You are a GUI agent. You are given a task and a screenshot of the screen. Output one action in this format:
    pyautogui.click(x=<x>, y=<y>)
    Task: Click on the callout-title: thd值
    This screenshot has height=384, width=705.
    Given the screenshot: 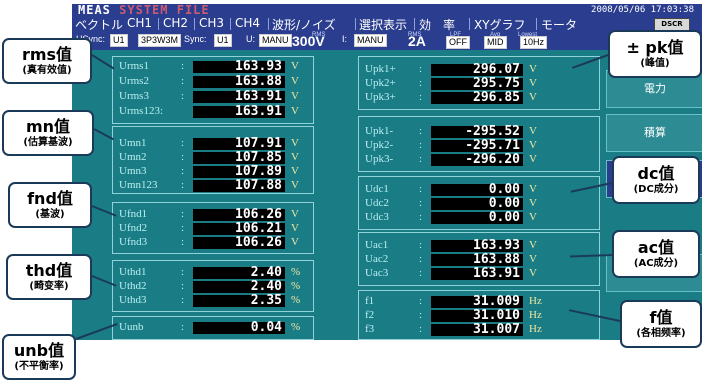 What is the action you would take?
    pyautogui.click(x=49, y=270)
    